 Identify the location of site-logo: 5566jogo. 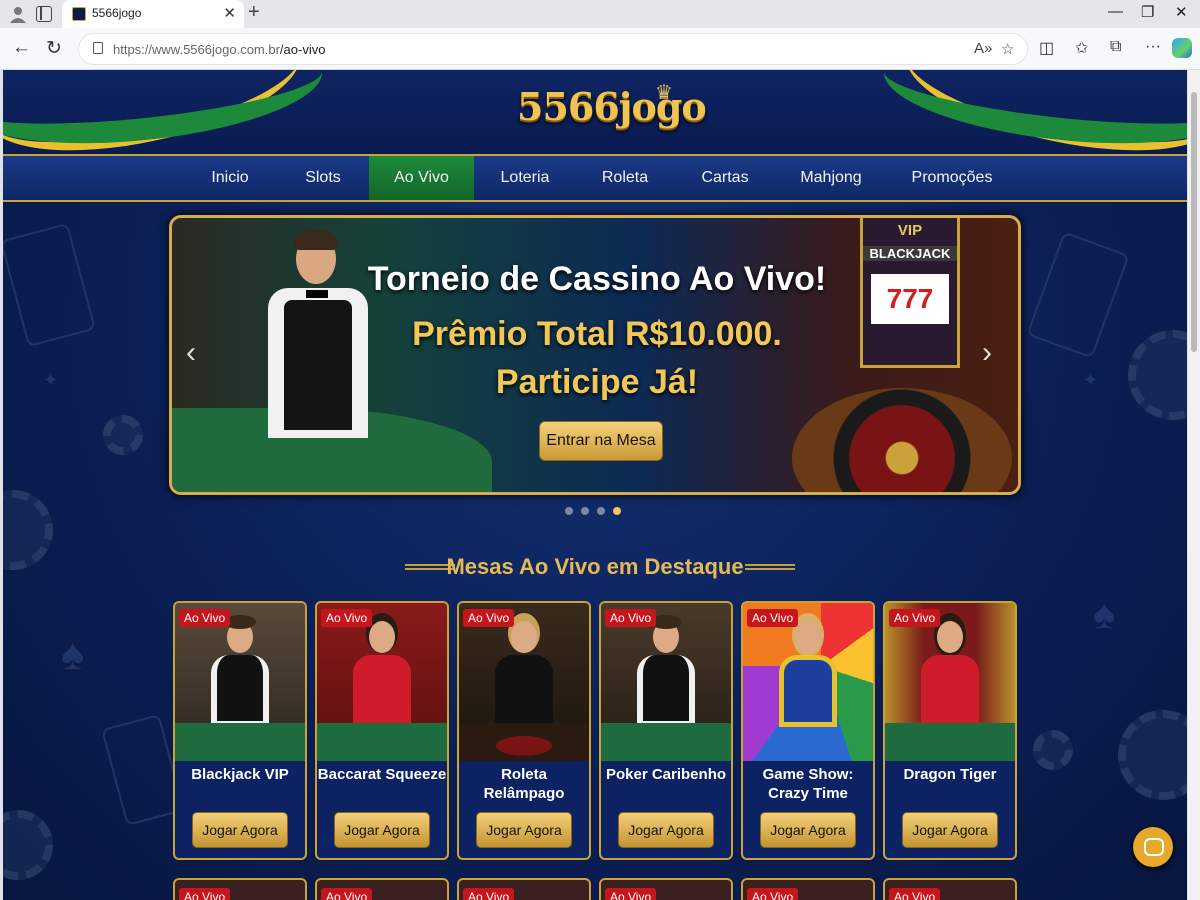
(612, 106).